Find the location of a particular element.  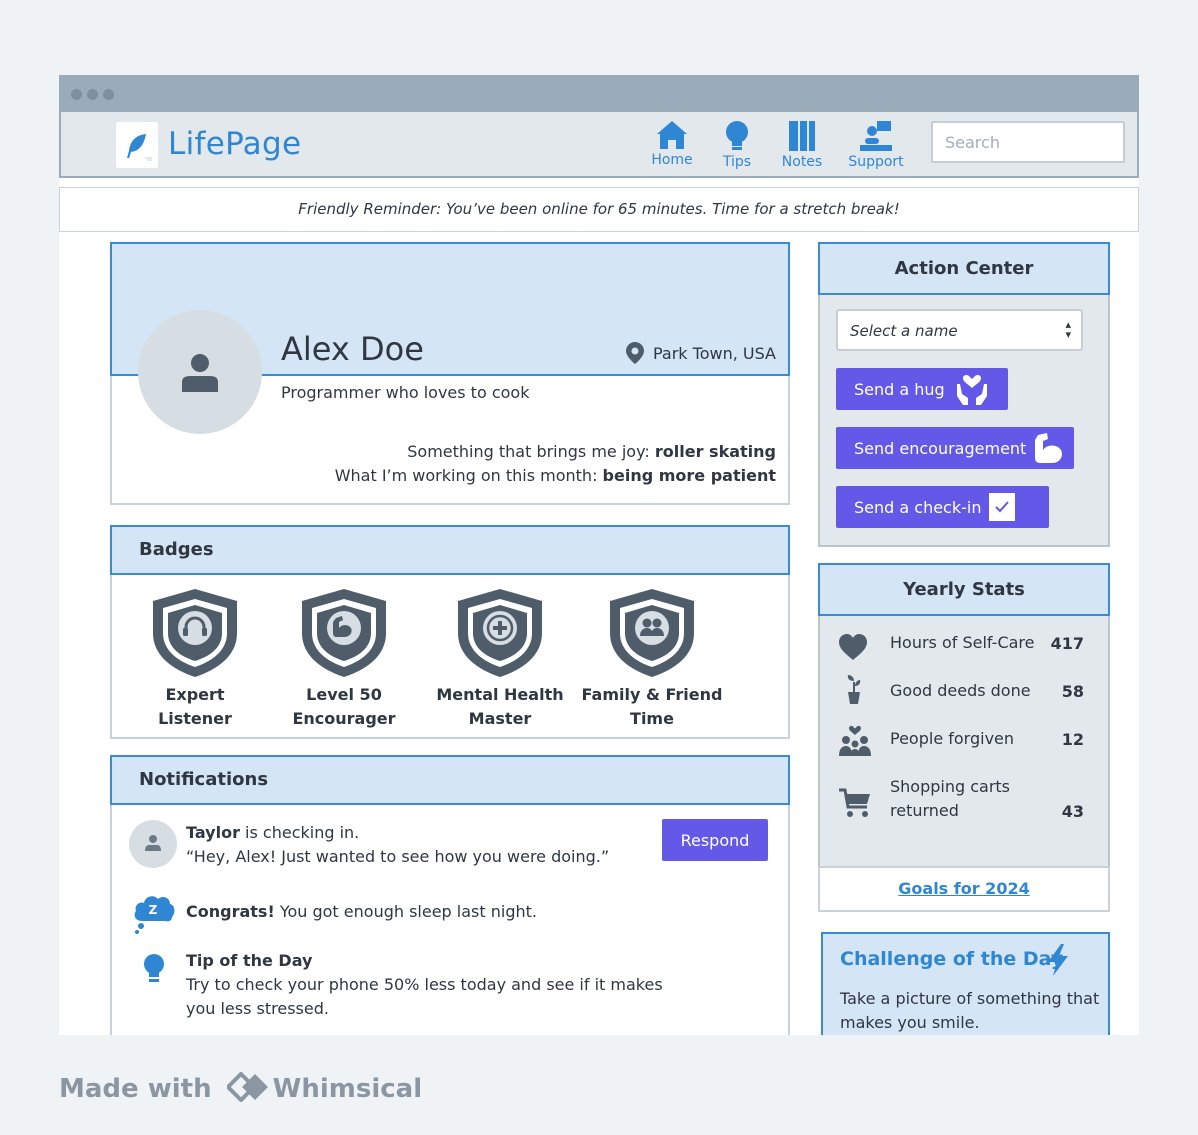

logo is located at coordinates (137, 145).